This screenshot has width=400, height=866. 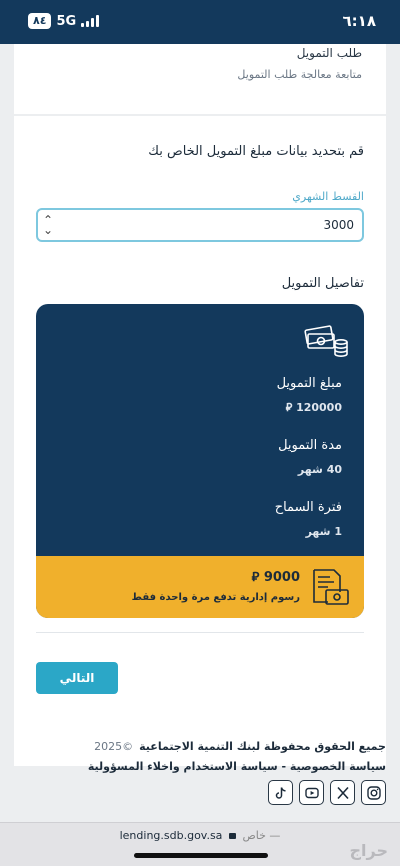 What do you see at coordinates (313, 407) in the screenshot?
I see `finance-amount-value: 120000 ⃁` at bounding box center [313, 407].